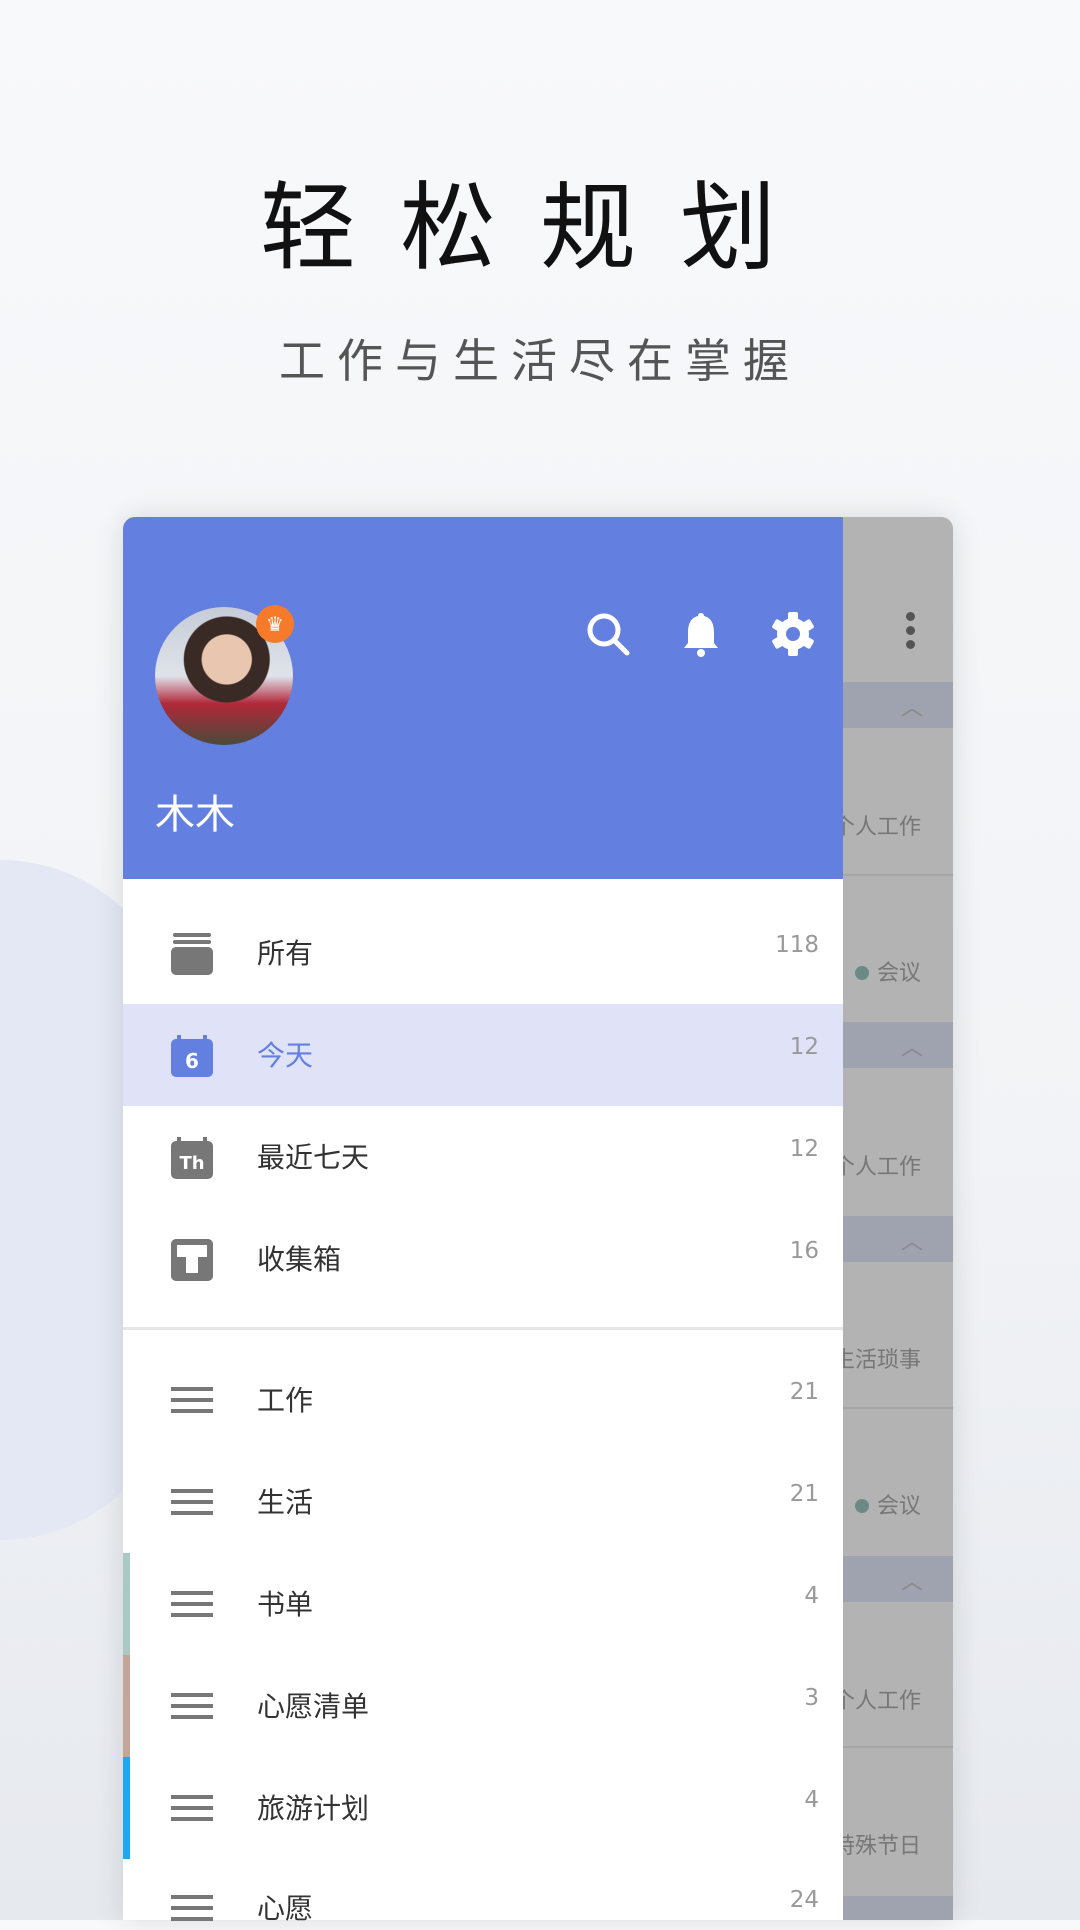 This screenshot has height=1930, width=1080. What do you see at coordinates (540, 228) in the screenshot?
I see `headline: 轻松规划` at bounding box center [540, 228].